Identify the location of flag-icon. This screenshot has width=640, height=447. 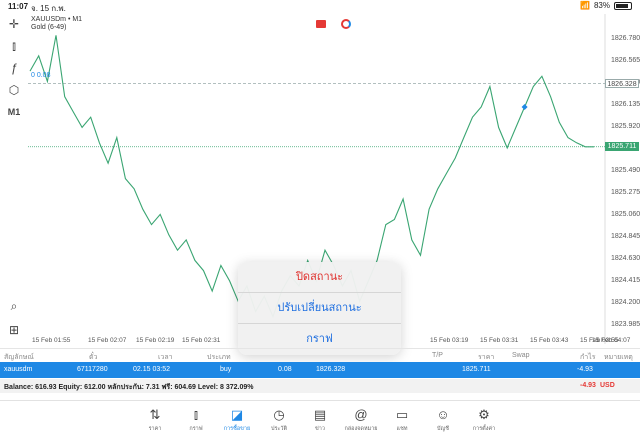
(321, 24).